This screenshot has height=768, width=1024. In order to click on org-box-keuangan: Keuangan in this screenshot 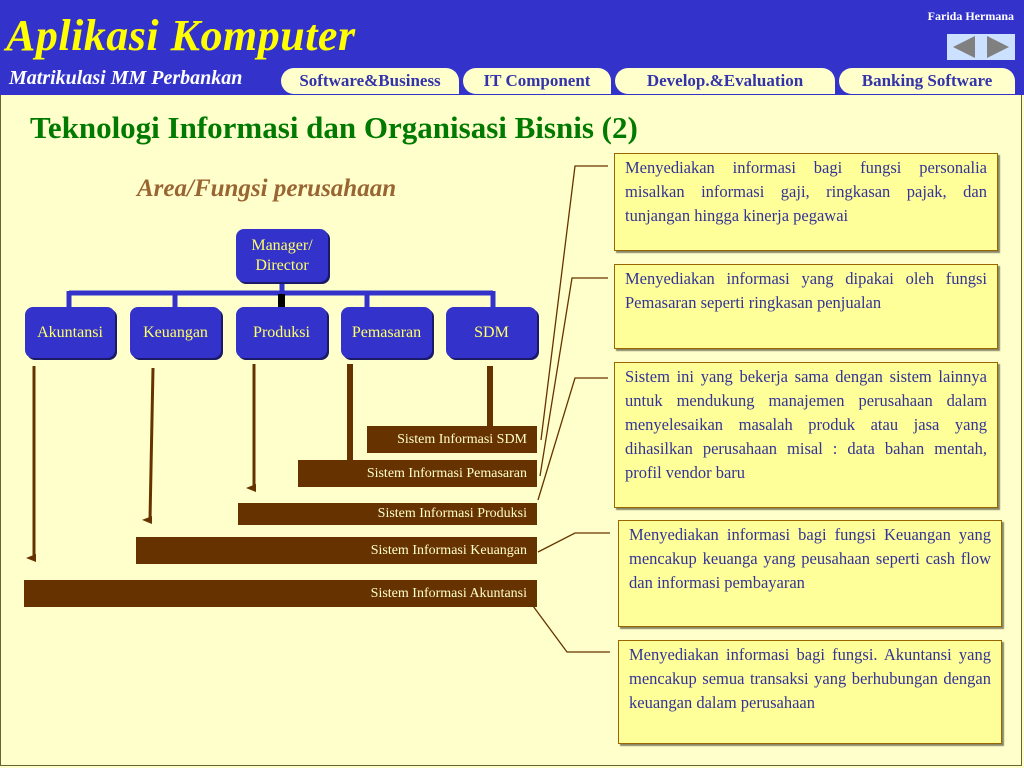, I will do `click(175, 332)`.